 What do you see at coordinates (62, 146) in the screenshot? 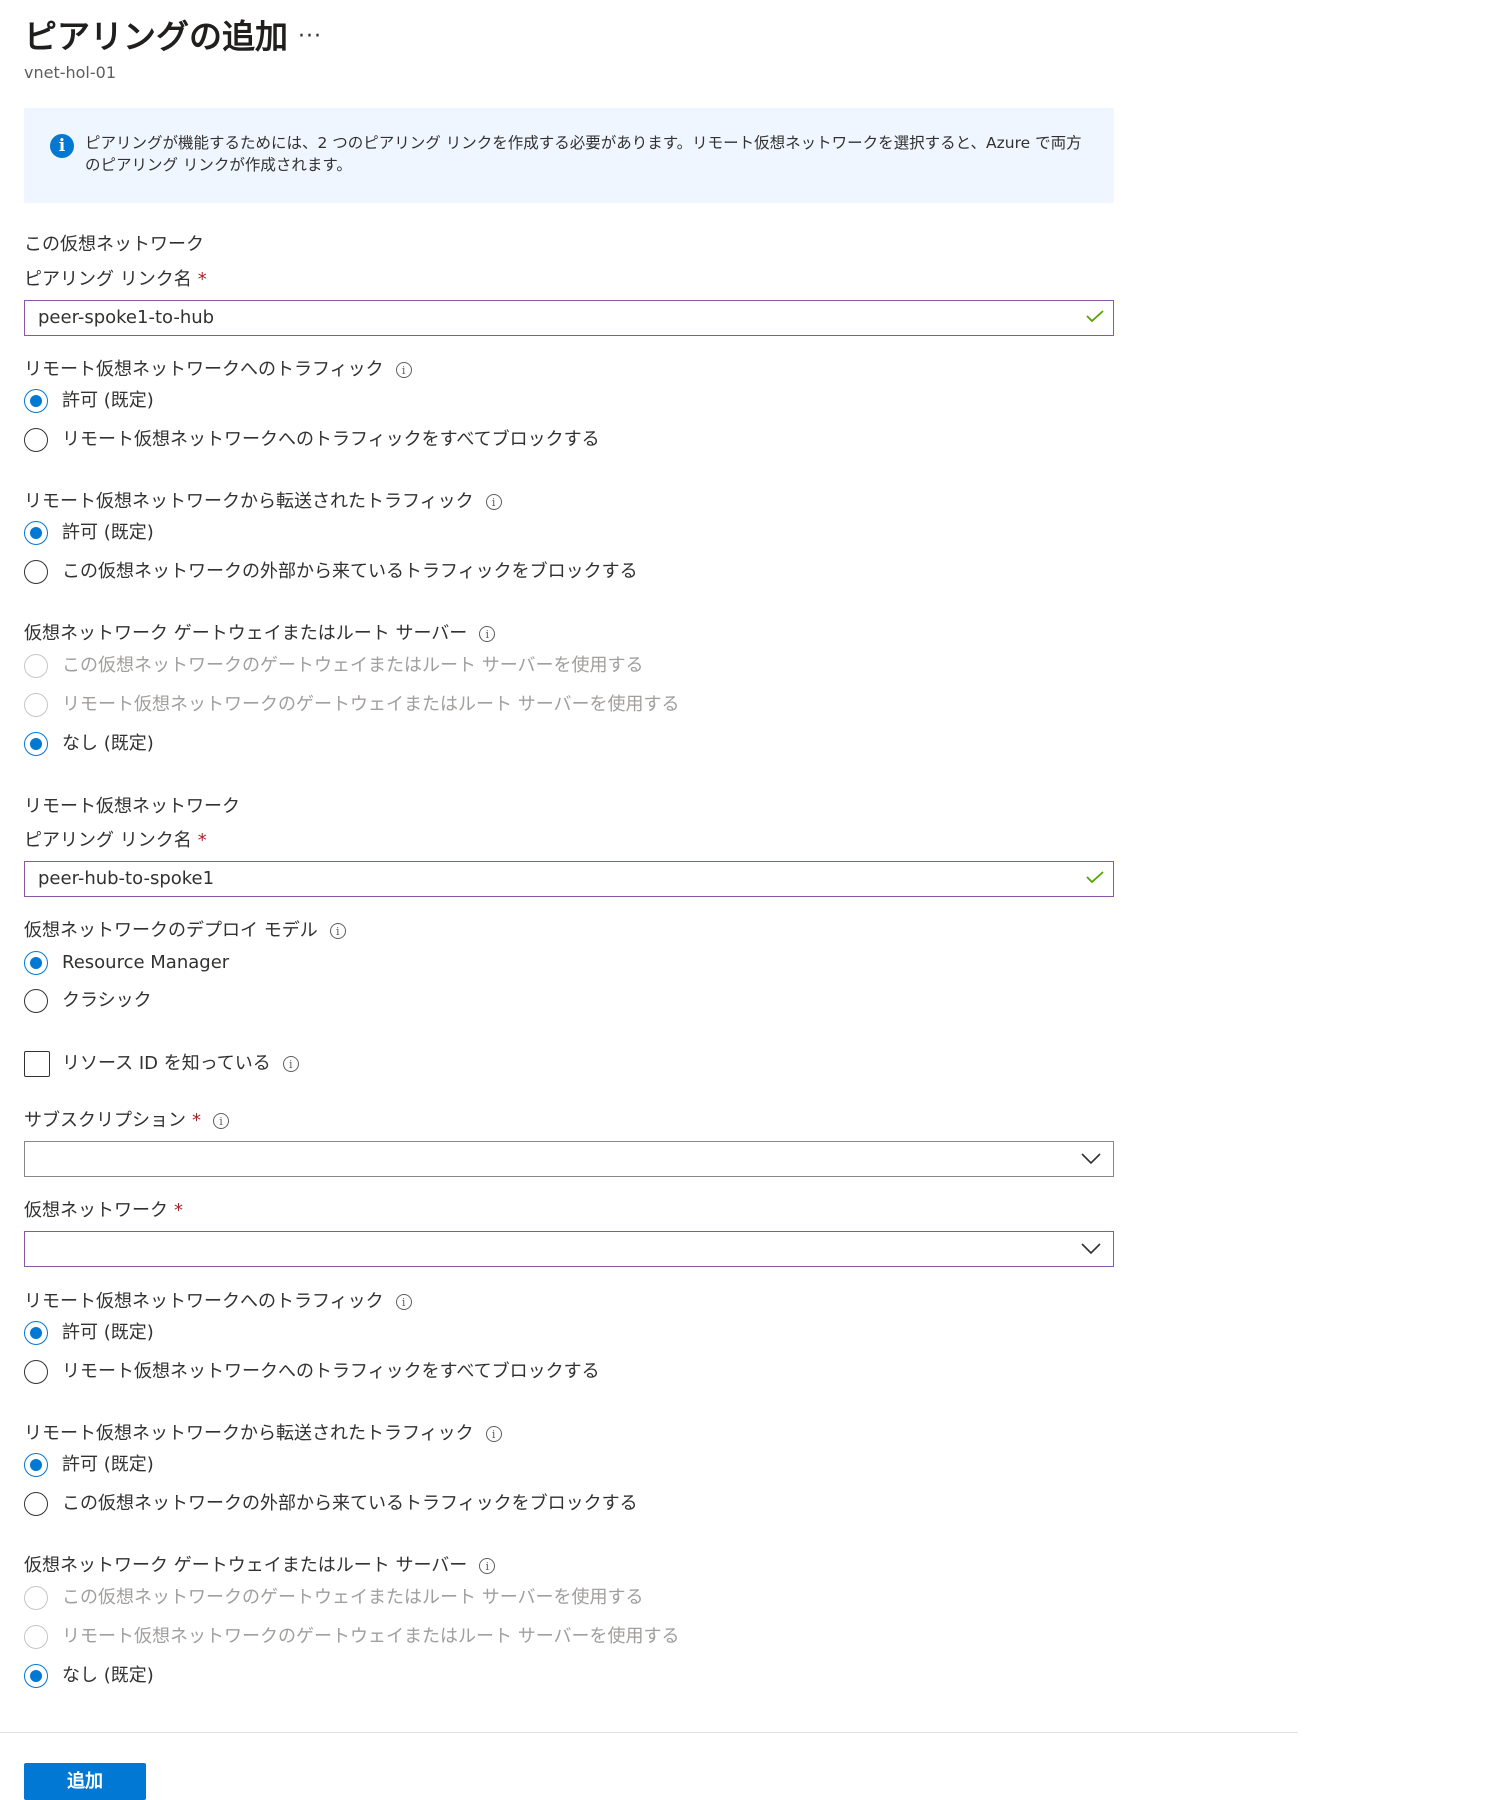
I see `info-icon: i` at bounding box center [62, 146].